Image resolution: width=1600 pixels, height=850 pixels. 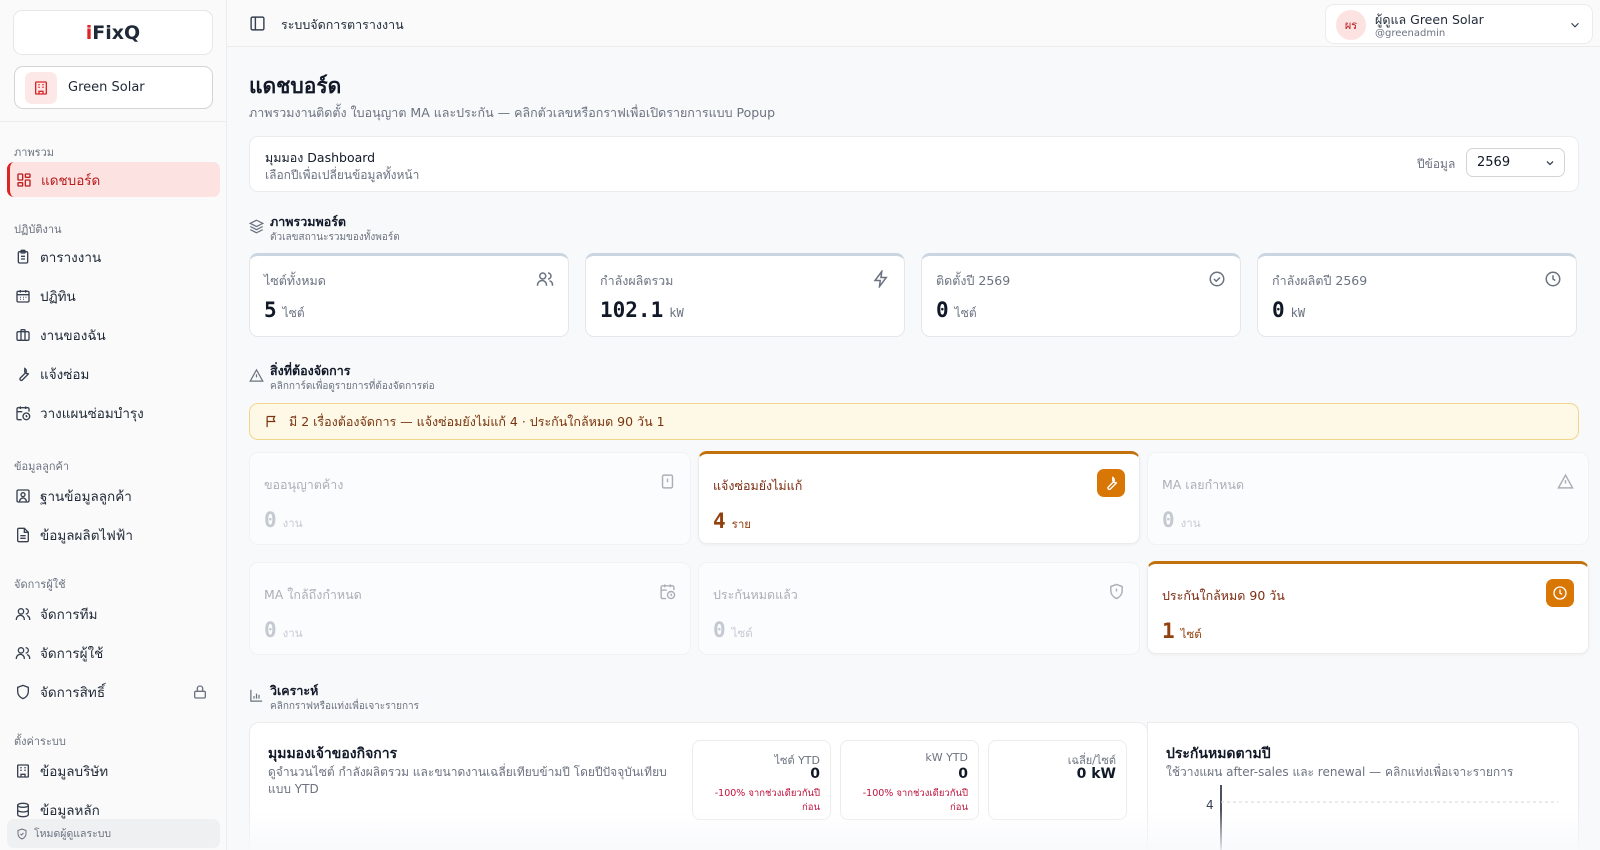 I want to click on kpi-value: 5, so click(x=270, y=310).